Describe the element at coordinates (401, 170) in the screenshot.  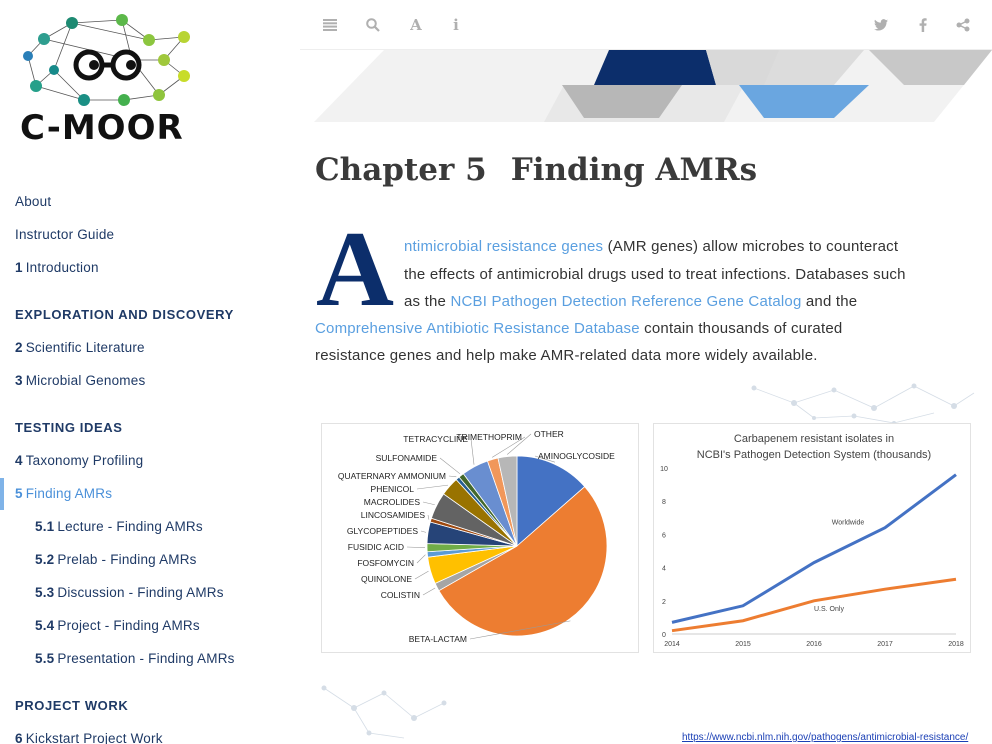
I see `chapter-number: Chapter 5` at that location.